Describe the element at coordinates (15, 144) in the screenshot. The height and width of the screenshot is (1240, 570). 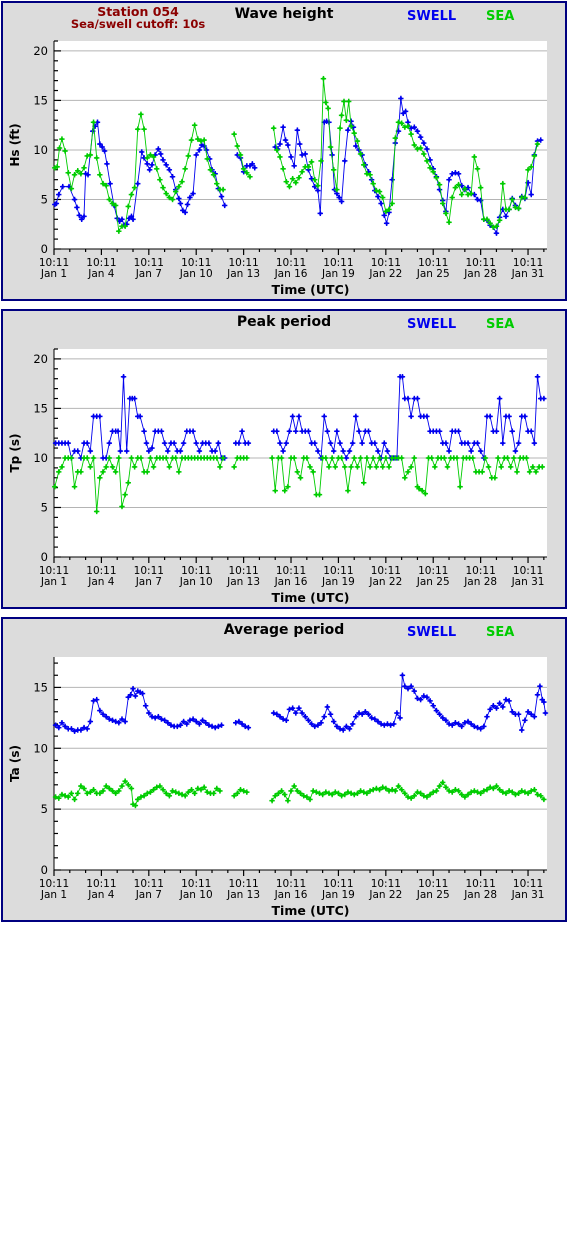
I see `svg-text: Hs (ft)` at that location.